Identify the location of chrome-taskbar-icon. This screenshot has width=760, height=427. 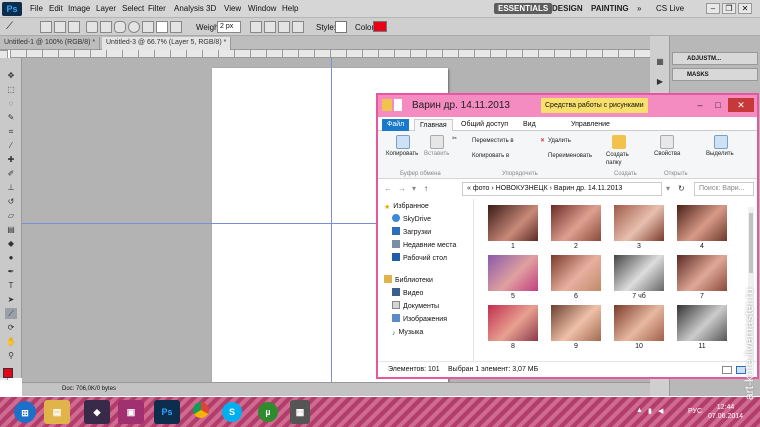
(201, 412).